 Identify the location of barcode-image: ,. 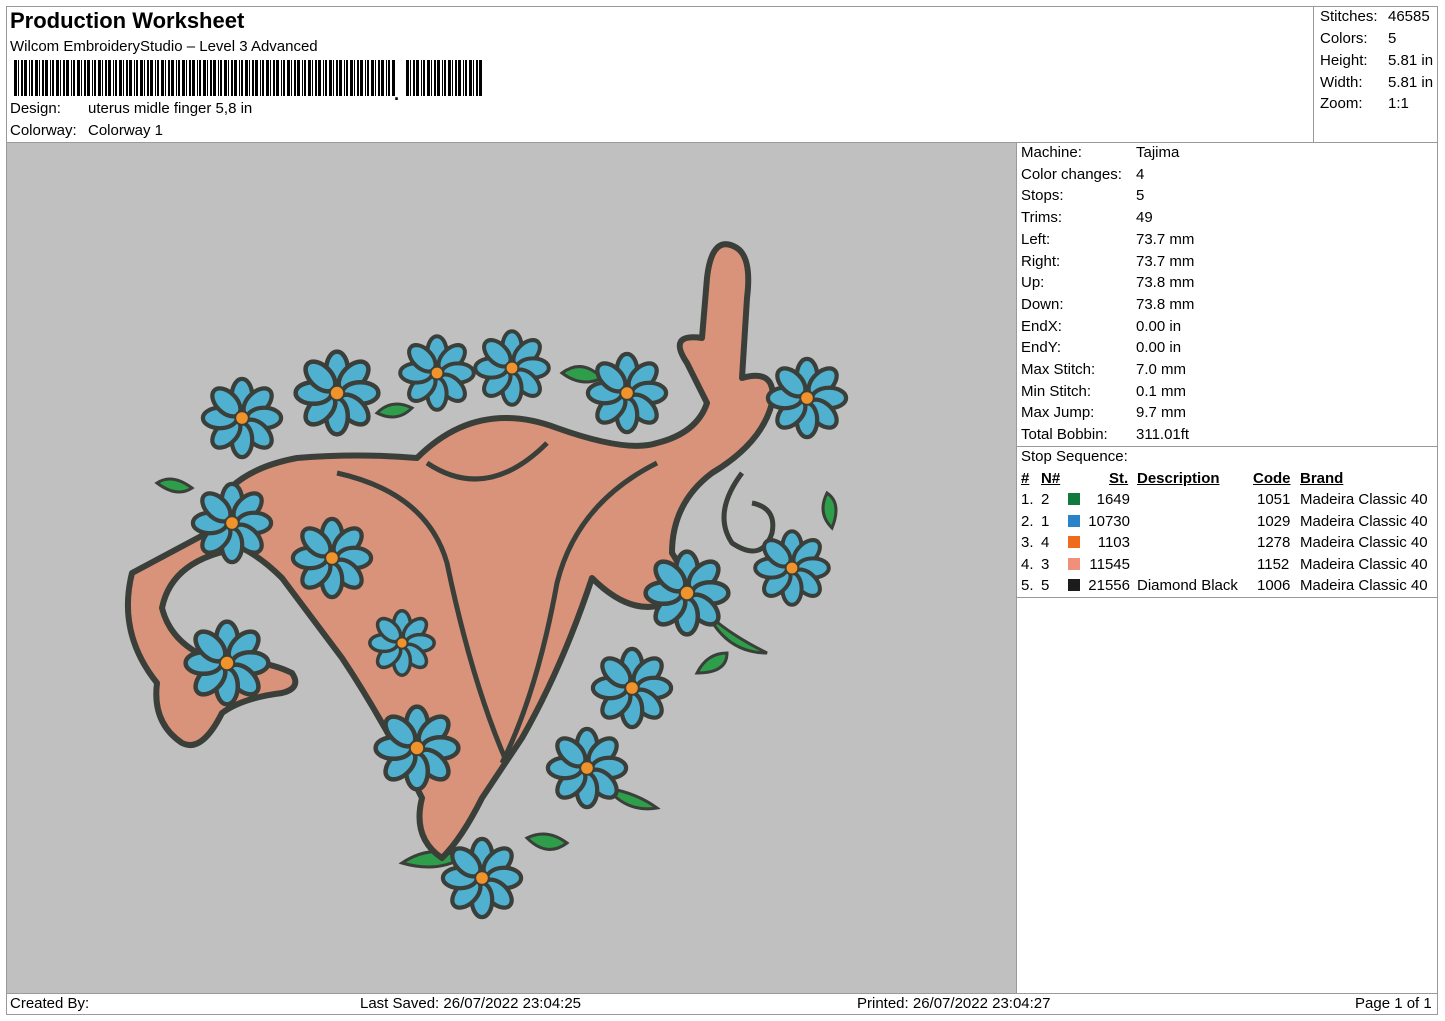
(248, 80).